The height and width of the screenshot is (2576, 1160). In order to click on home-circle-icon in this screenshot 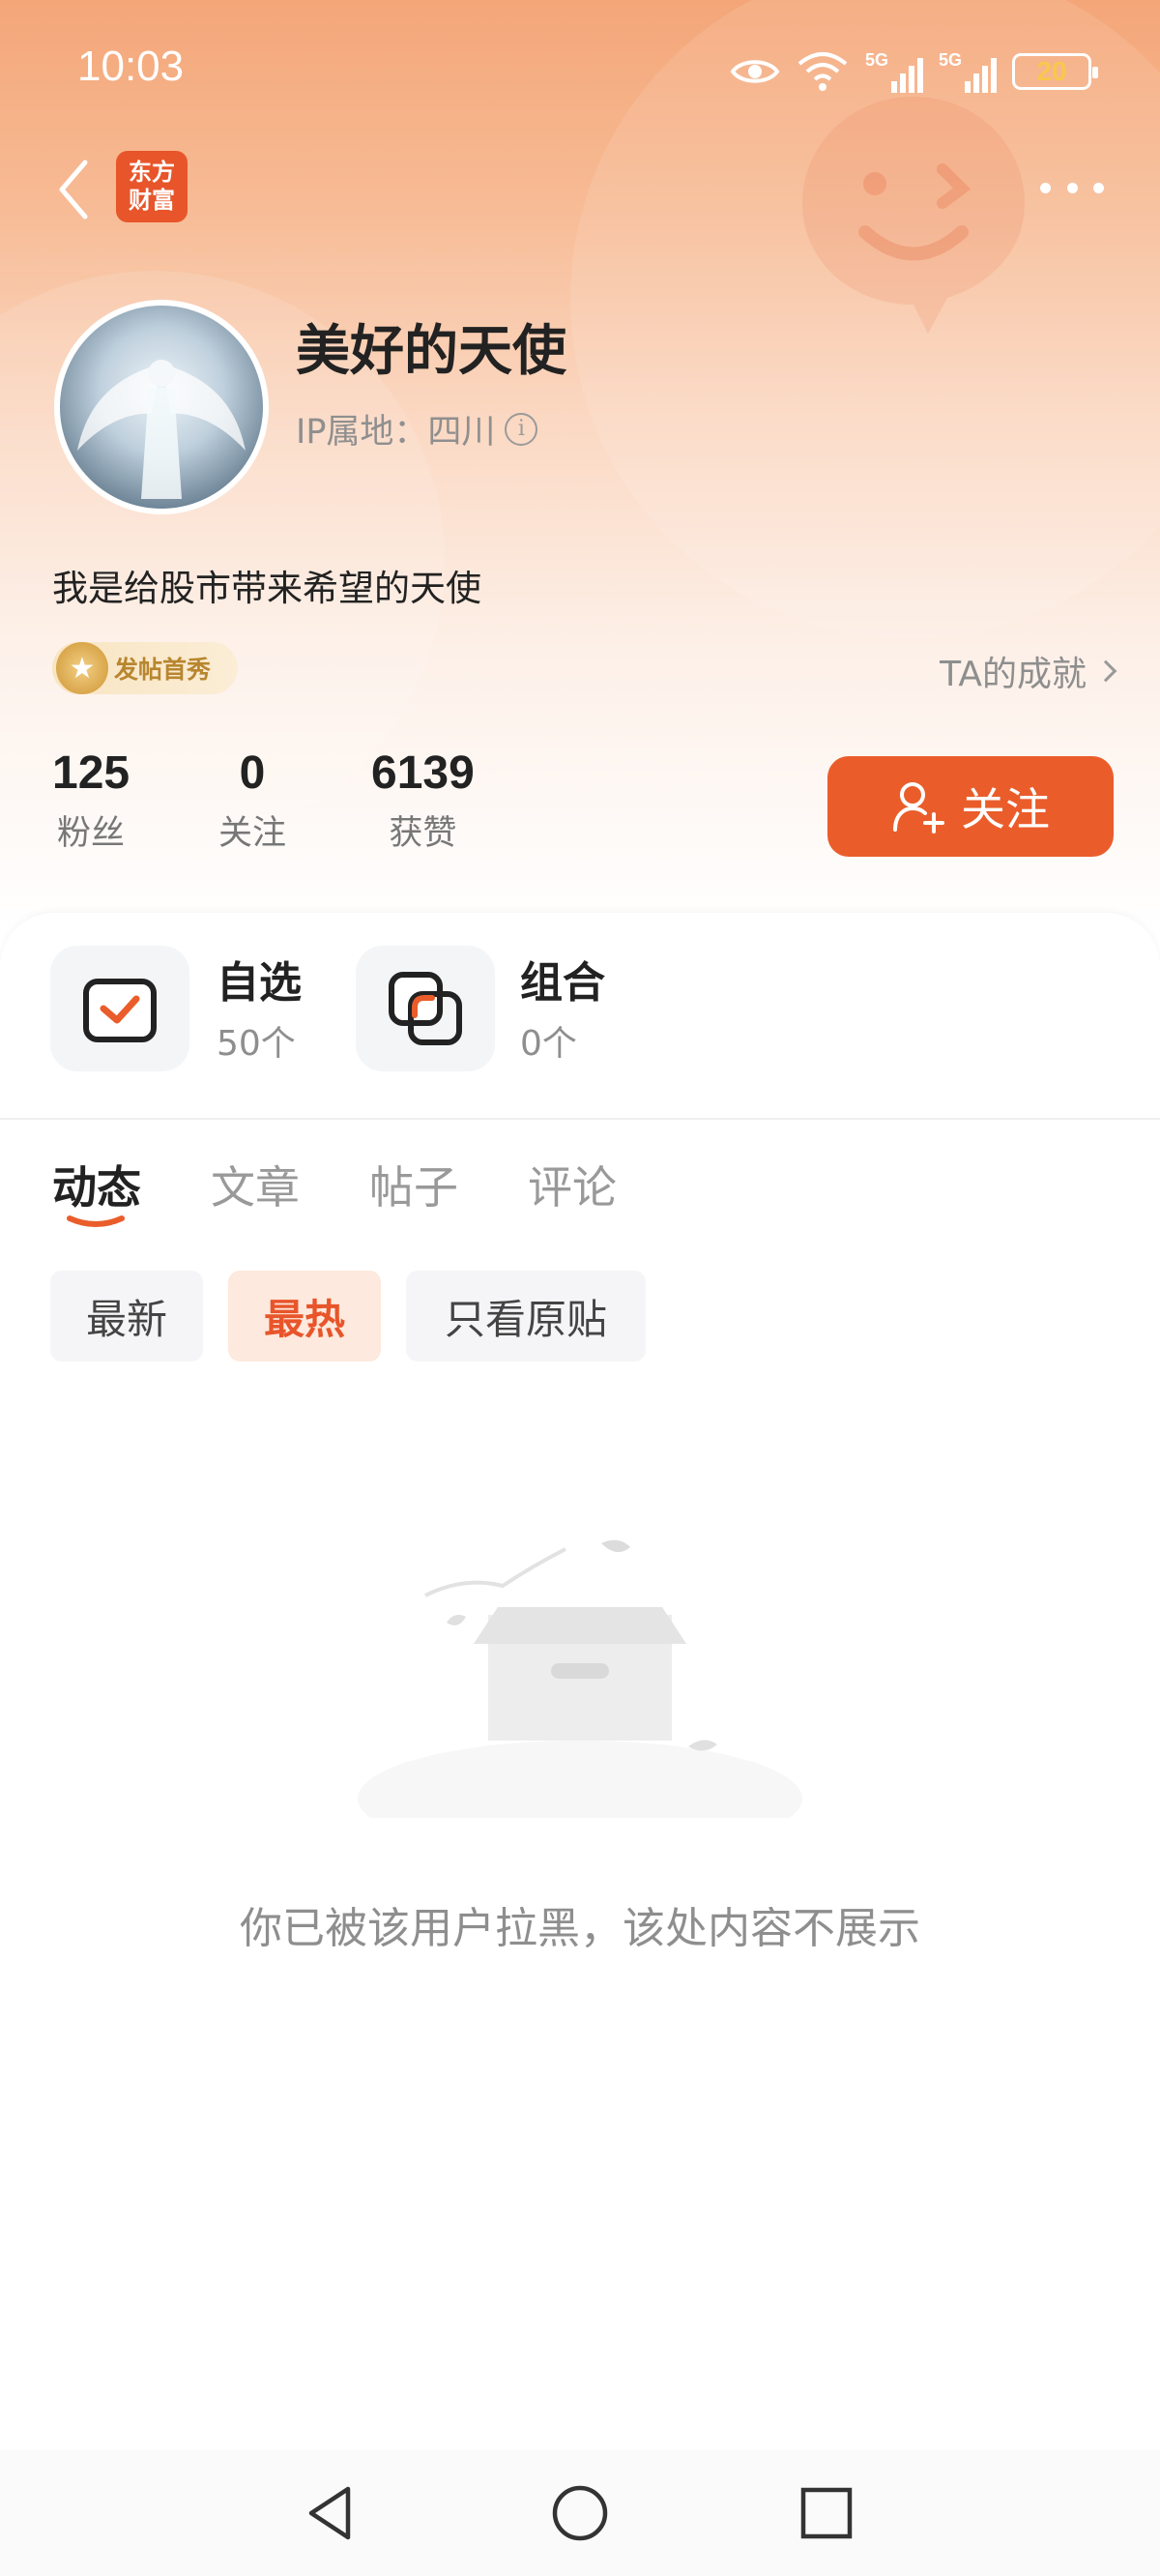, I will do `click(580, 2513)`.